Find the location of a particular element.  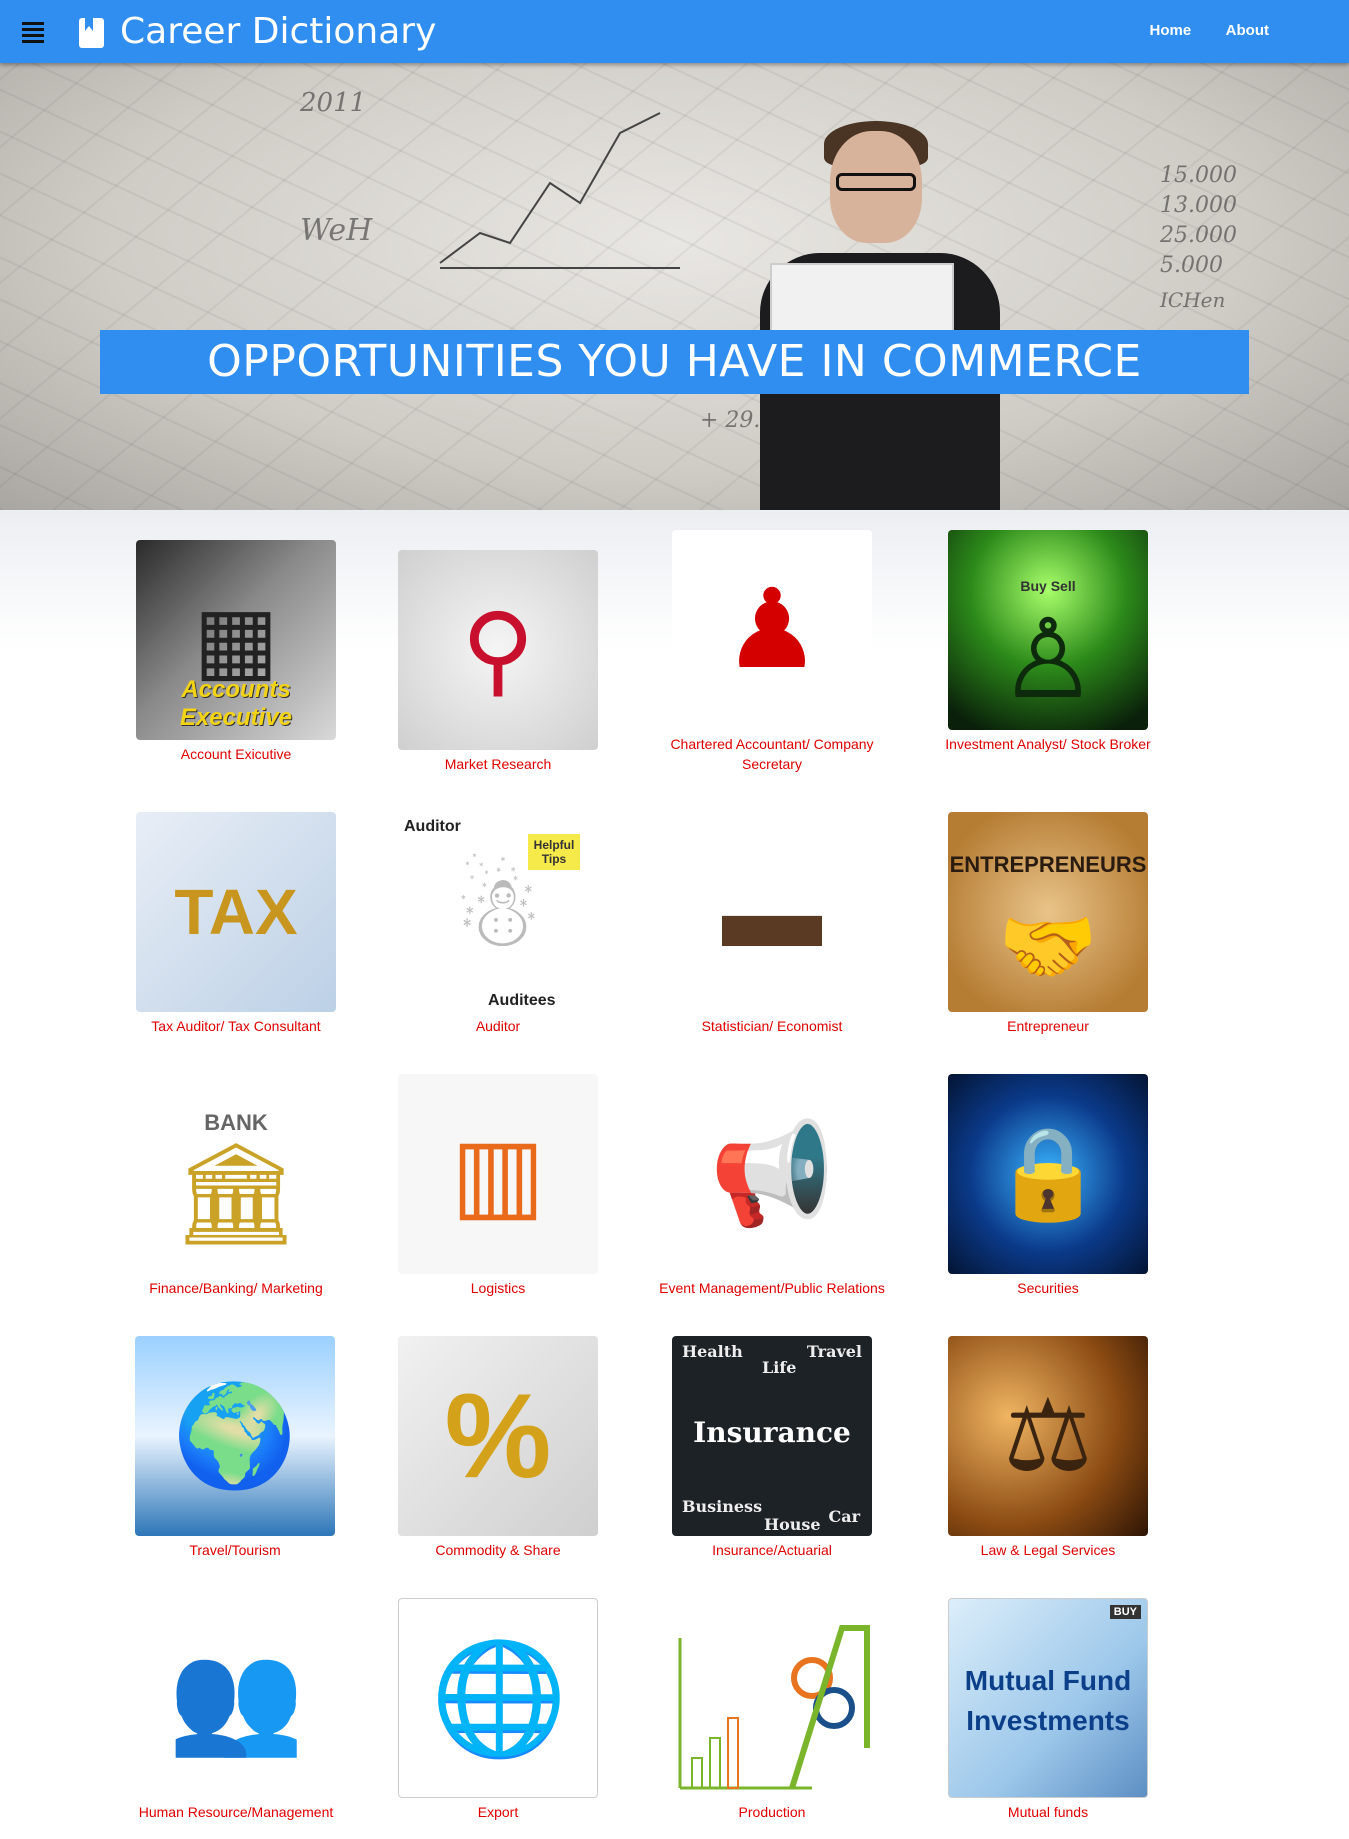

image-caption: Mutual Fund Investments is located at coordinates (1048, 1700).